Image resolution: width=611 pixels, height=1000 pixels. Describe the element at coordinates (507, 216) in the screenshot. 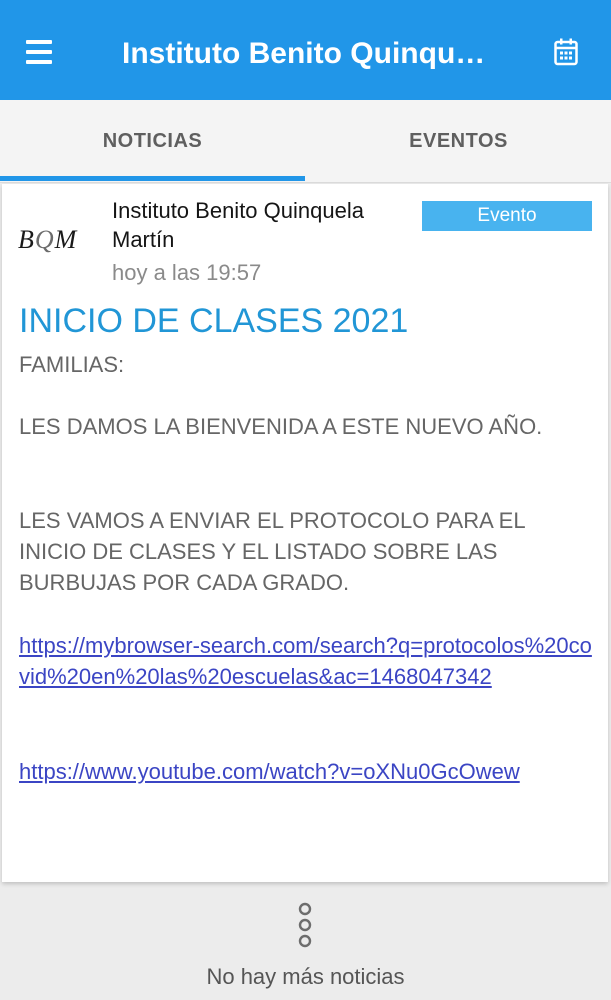

I see `event-badge: Evento` at that location.